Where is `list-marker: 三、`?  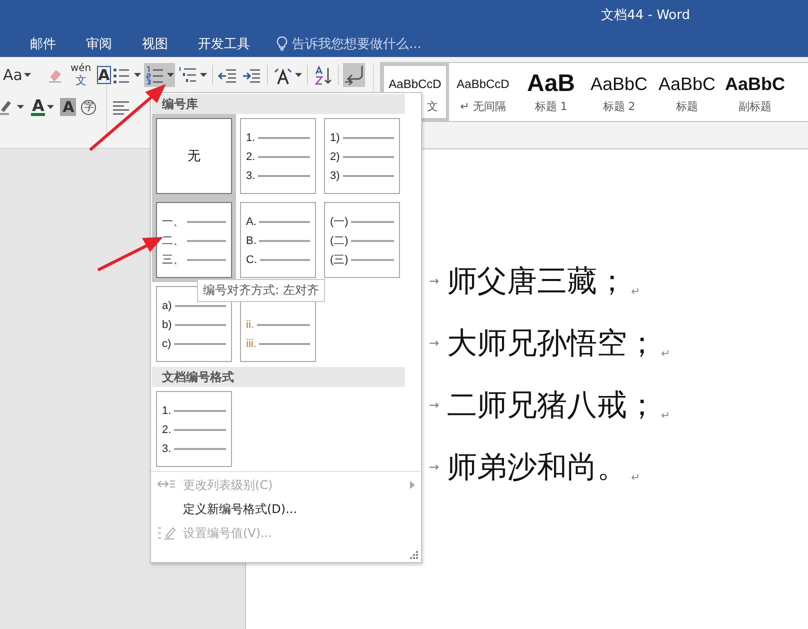
list-marker: 三、 is located at coordinates (173, 260).